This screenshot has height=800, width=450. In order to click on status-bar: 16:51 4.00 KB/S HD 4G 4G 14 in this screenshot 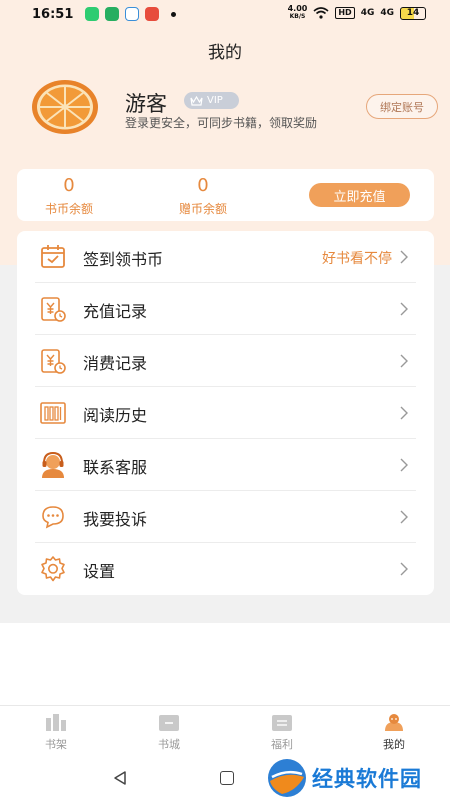, I will do `click(225, 14)`.